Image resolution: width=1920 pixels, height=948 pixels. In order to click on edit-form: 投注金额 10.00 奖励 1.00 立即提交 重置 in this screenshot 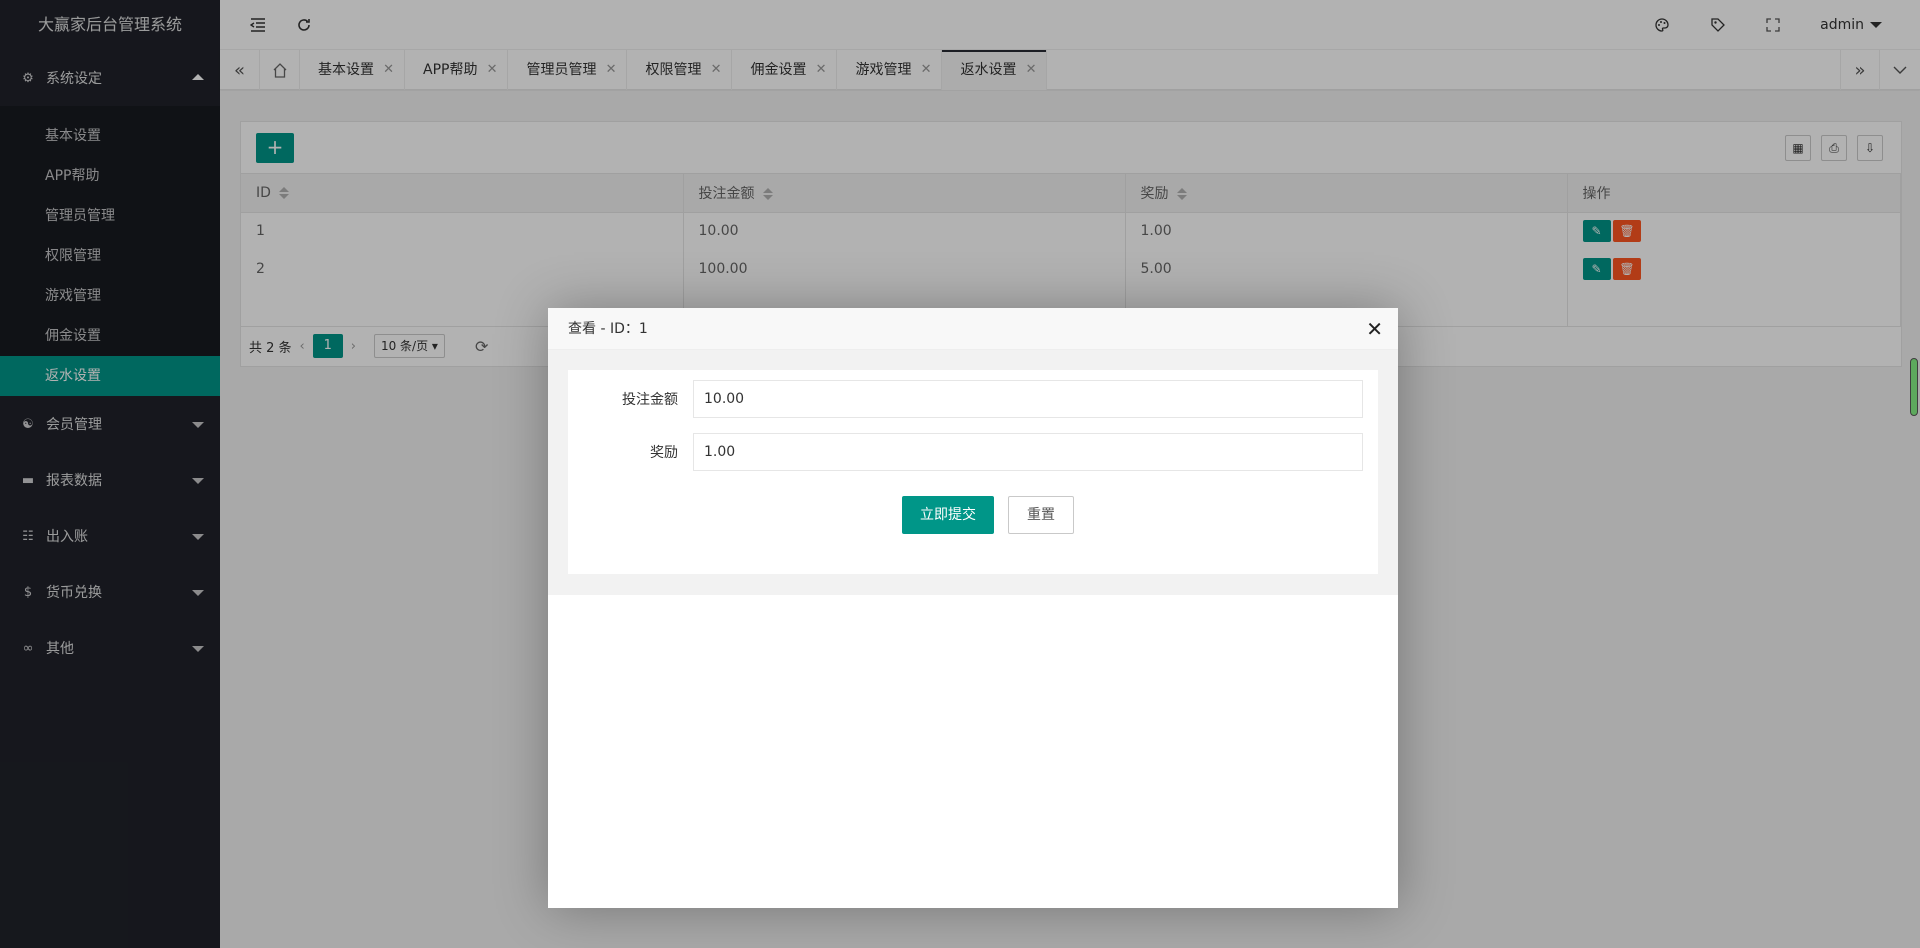, I will do `click(973, 472)`.